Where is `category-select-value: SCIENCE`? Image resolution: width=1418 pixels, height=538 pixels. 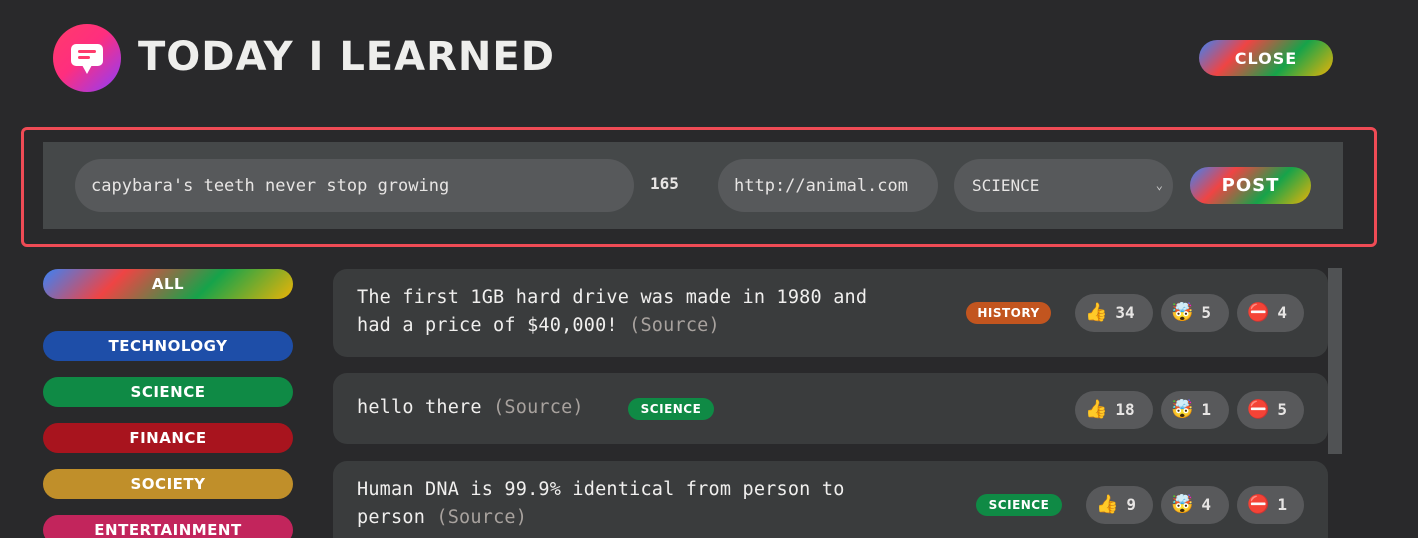 category-select-value: SCIENCE is located at coordinates (1006, 185).